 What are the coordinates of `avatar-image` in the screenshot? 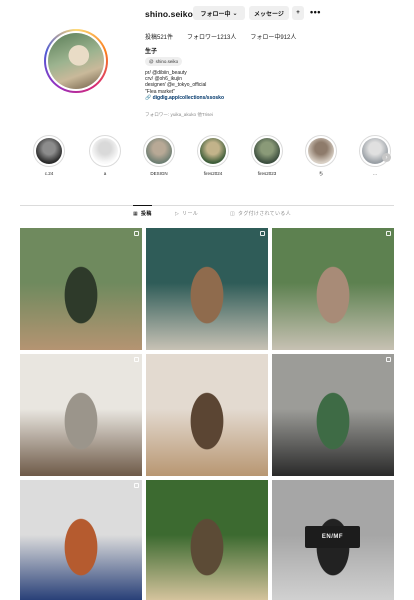 It's located at (76, 61).